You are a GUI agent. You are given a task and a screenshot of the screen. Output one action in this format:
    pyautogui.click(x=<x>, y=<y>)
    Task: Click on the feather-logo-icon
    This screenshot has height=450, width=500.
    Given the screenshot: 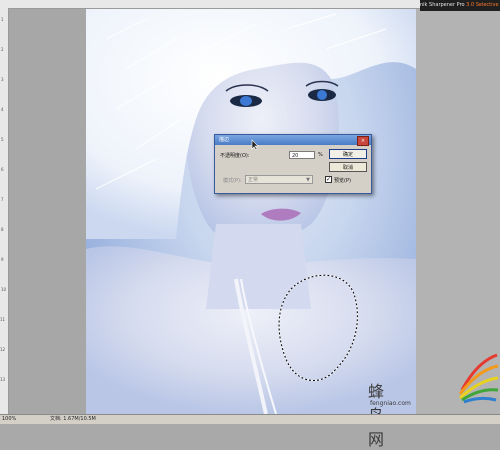 What is the action you would take?
    pyautogui.click(x=478, y=378)
    